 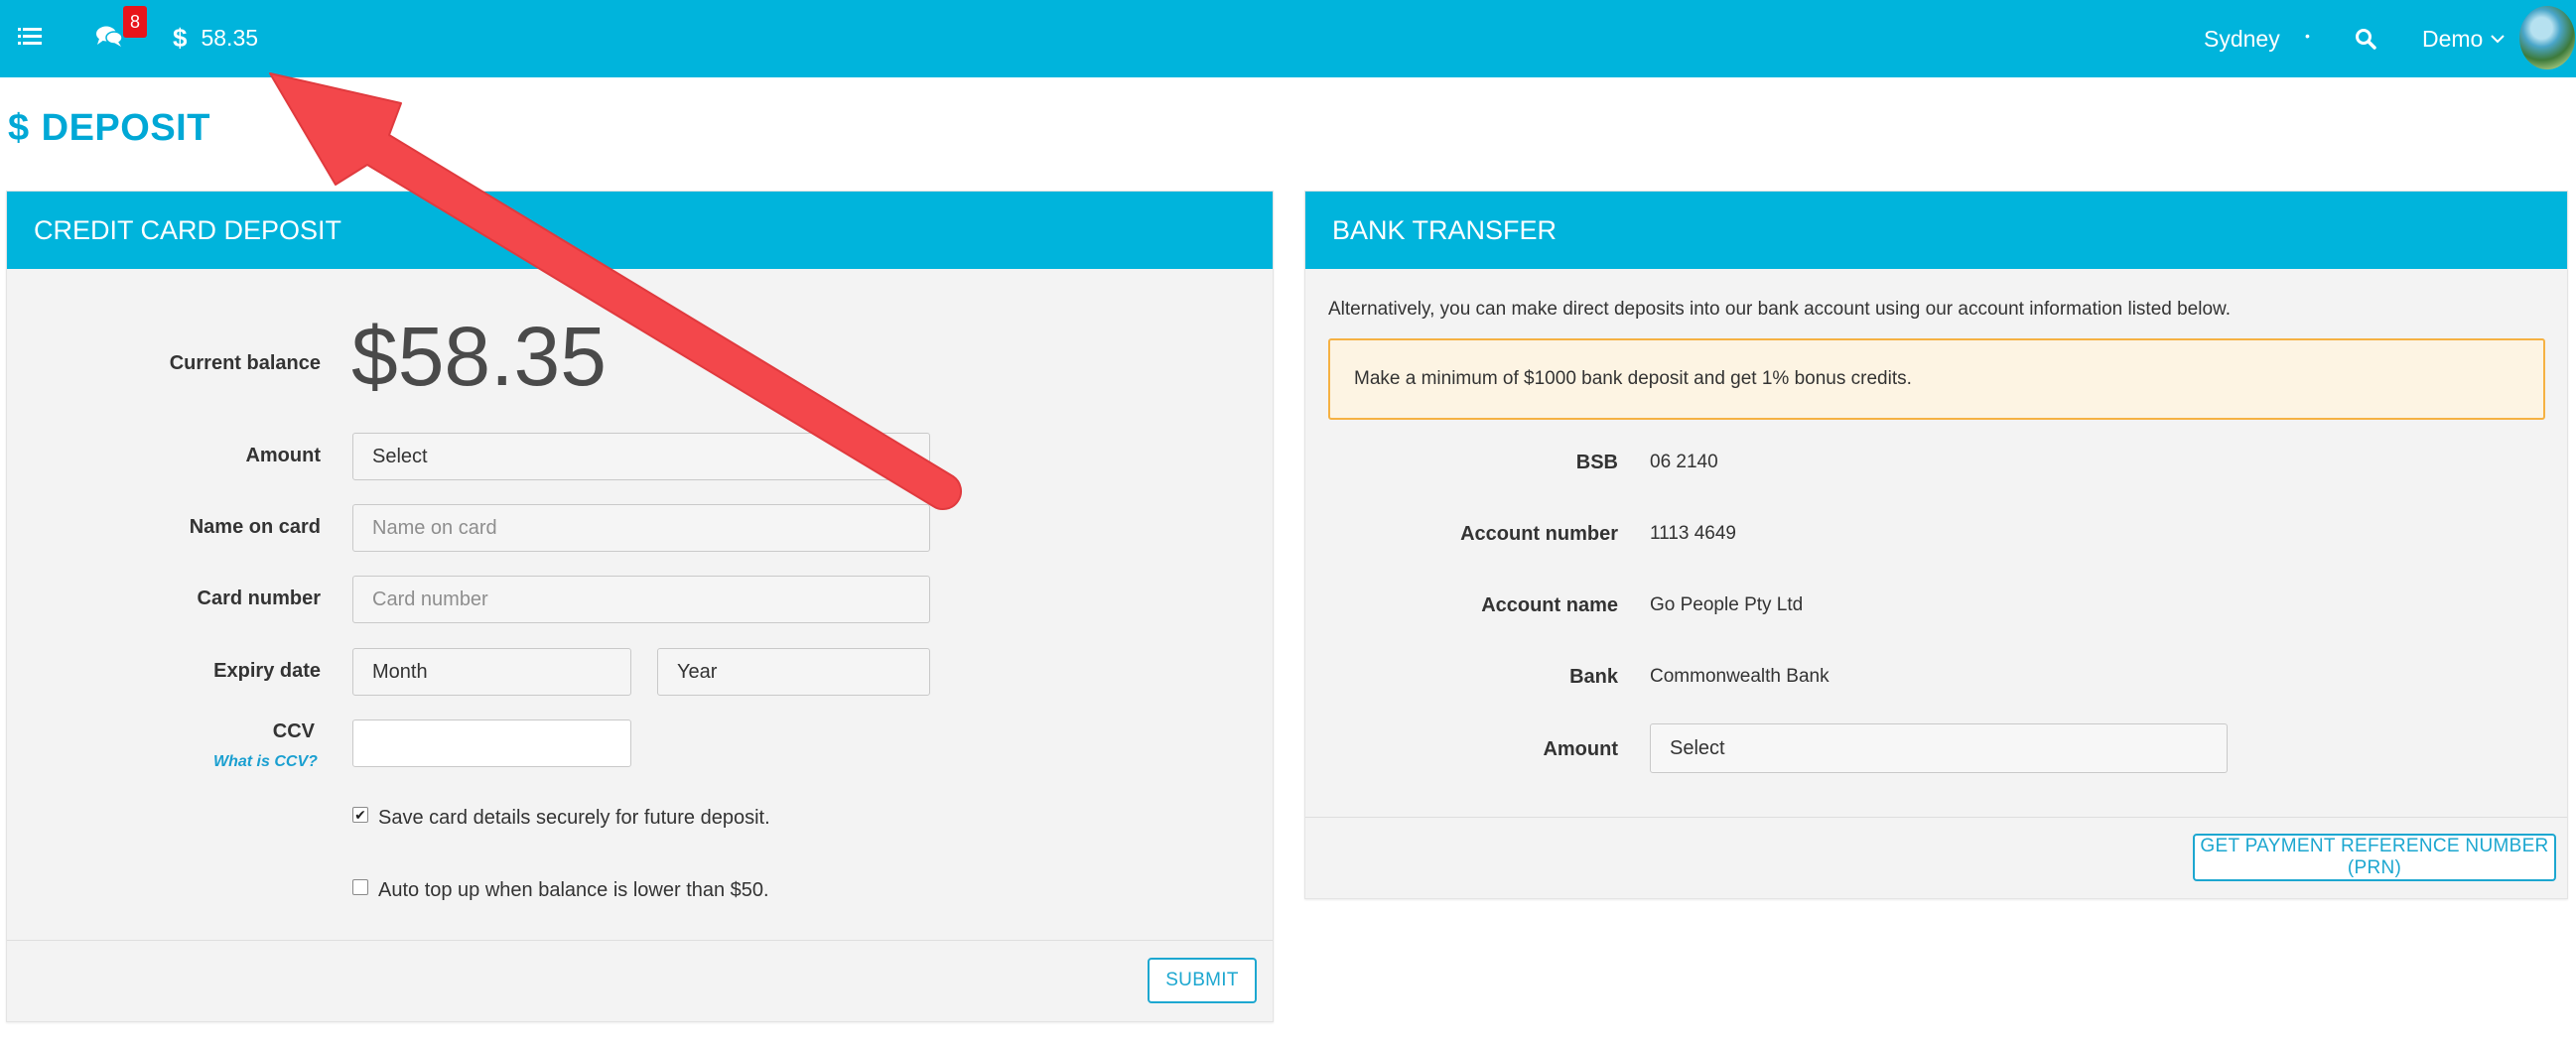 What do you see at coordinates (2366, 40) in the screenshot?
I see `search-icon` at bounding box center [2366, 40].